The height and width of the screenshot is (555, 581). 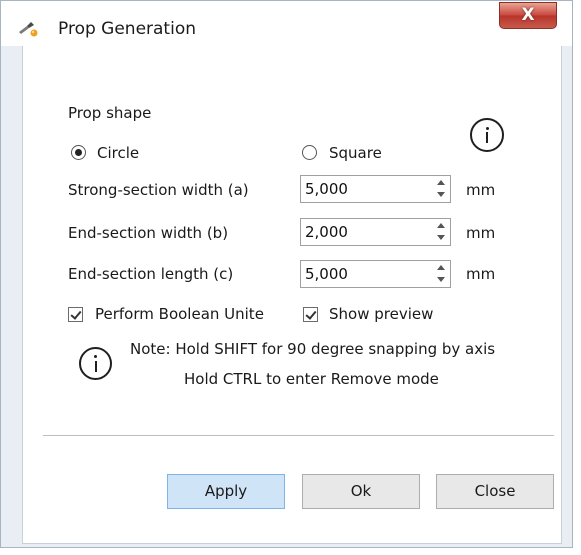 What do you see at coordinates (148, 233) in the screenshot?
I see `end-section-width-label: End-section width (b)` at bounding box center [148, 233].